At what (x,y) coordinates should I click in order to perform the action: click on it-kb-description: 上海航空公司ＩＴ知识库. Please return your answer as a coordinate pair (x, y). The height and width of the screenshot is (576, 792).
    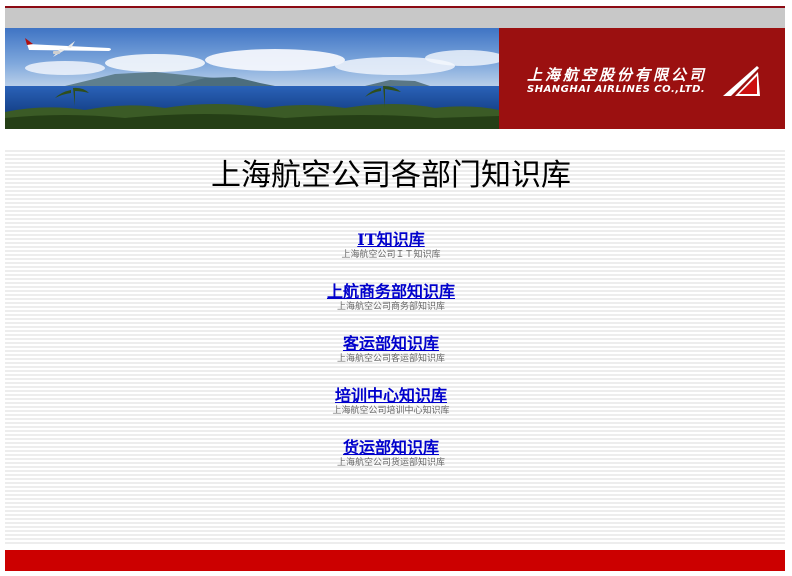
    Looking at the image, I should click on (391, 255).